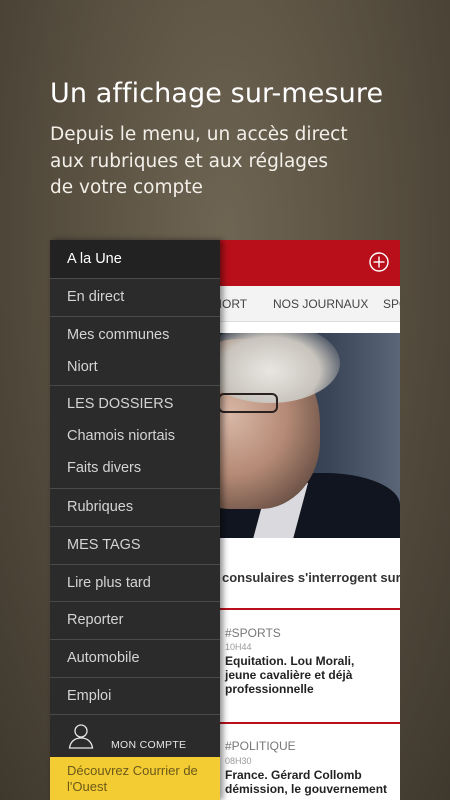 The image size is (450, 800). Describe the element at coordinates (306, 789) in the screenshot. I see `card-title-line: démission, le gouvernement` at that location.